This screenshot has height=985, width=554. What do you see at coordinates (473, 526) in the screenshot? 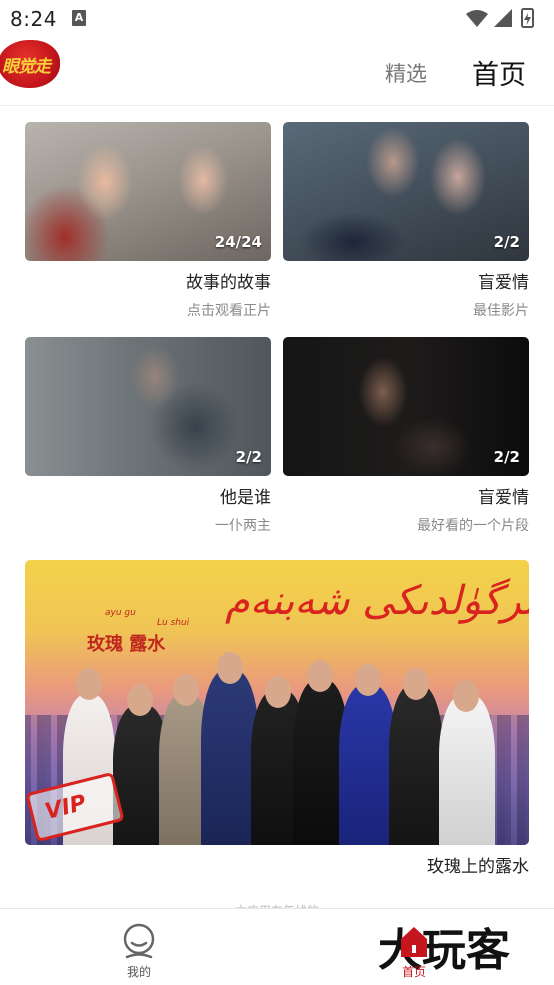
I see `video-subtitle: 最好看的一个片段` at bounding box center [473, 526].